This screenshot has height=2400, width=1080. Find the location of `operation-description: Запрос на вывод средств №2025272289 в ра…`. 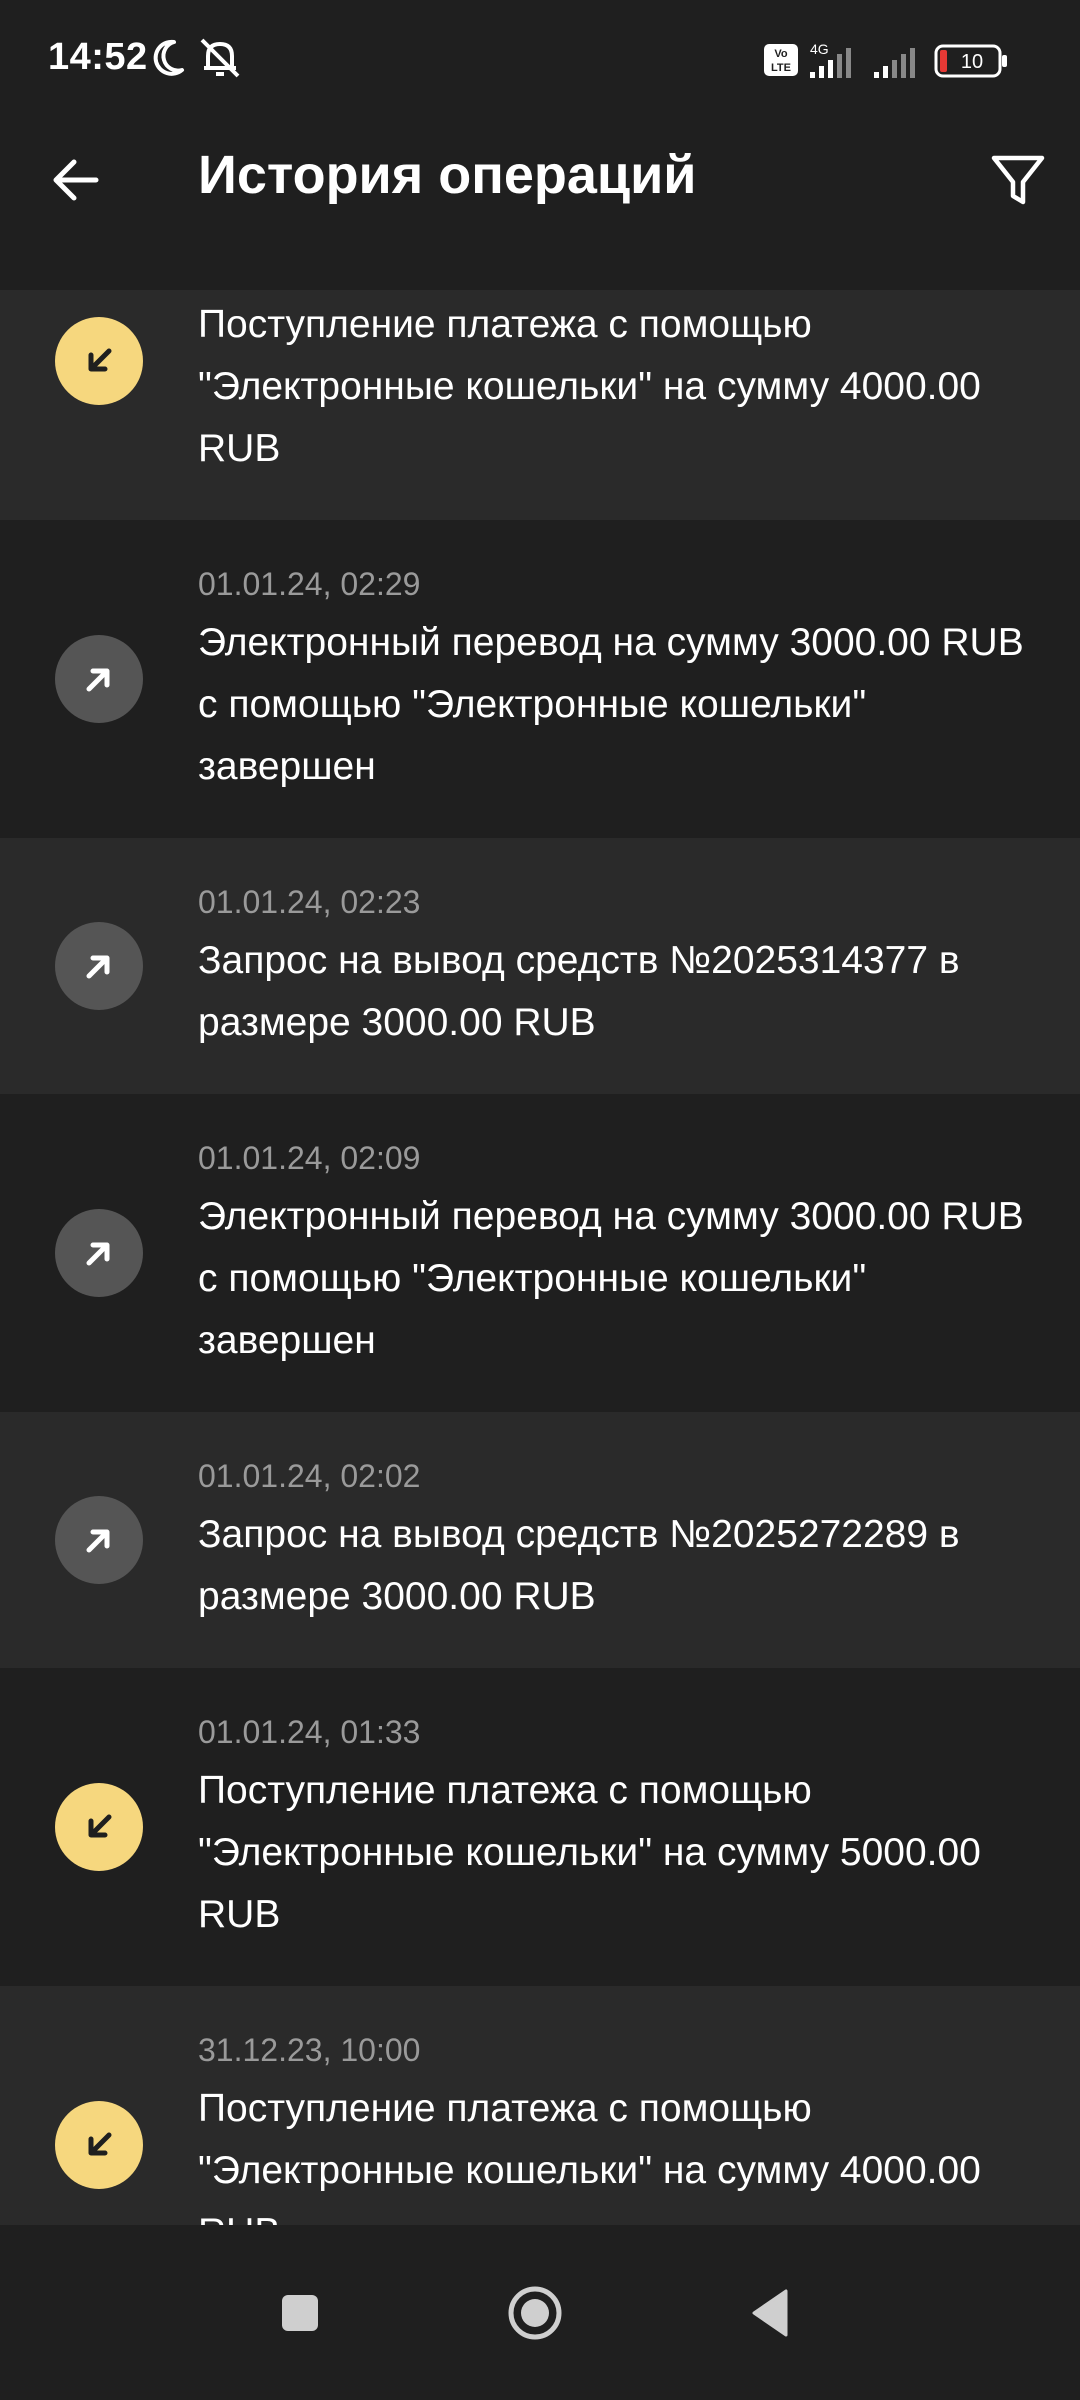

operation-description: Запрос на вывод средств №2025272289 в ра… is located at coordinates (579, 1565).